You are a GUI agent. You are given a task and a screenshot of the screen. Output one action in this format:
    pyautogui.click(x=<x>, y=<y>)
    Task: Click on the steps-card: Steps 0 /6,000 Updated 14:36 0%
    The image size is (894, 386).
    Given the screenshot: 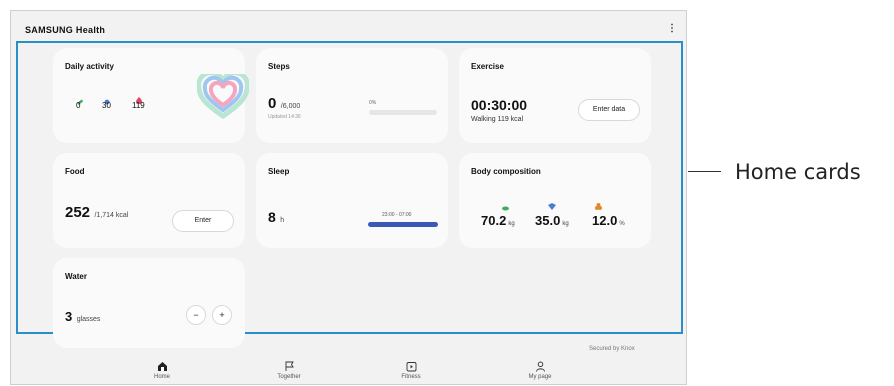 What is the action you would take?
    pyautogui.click(x=352, y=95)
    